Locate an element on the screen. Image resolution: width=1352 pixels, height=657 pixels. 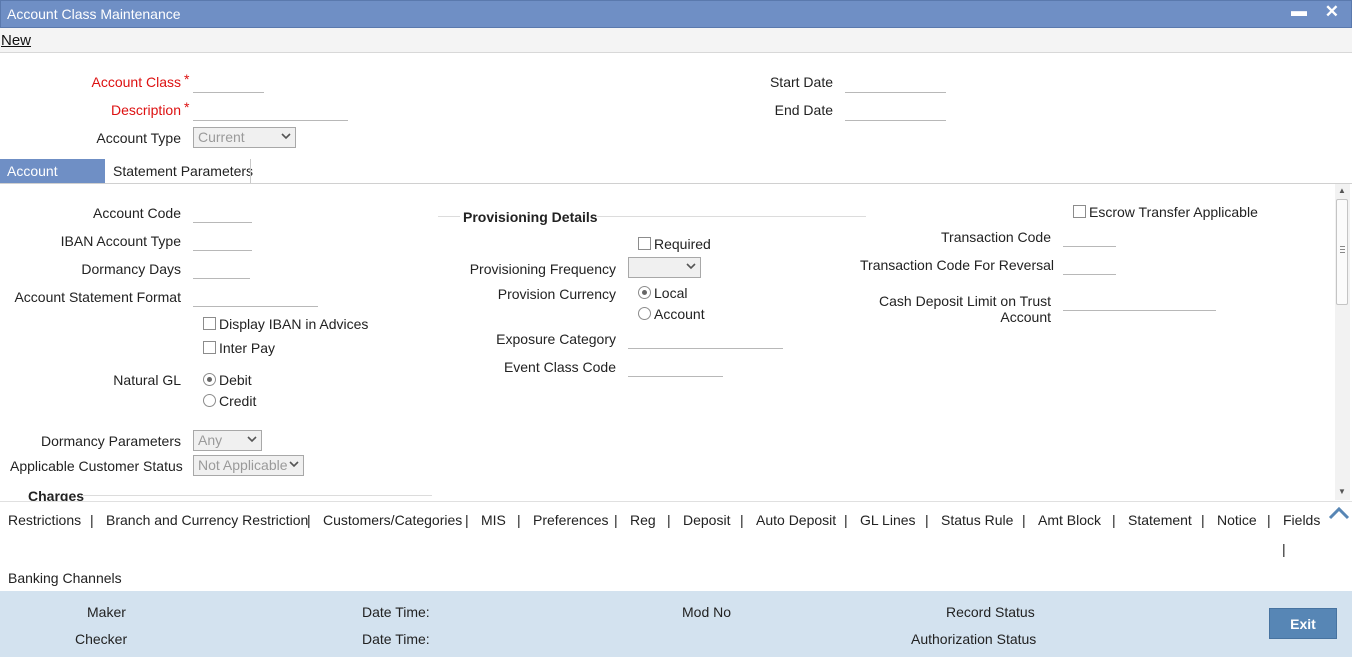
description-label: Description is located at coordinates (110, 110).